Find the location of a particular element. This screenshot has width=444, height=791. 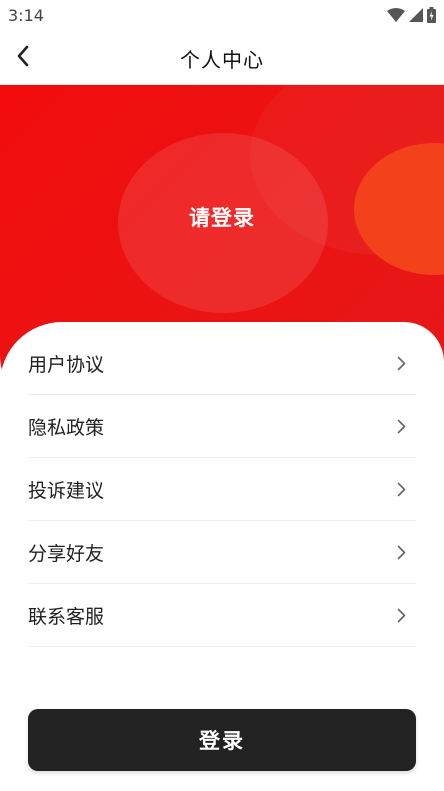

menu-item-user-agreement: 用户协议 is located at coordinates (222, 363).